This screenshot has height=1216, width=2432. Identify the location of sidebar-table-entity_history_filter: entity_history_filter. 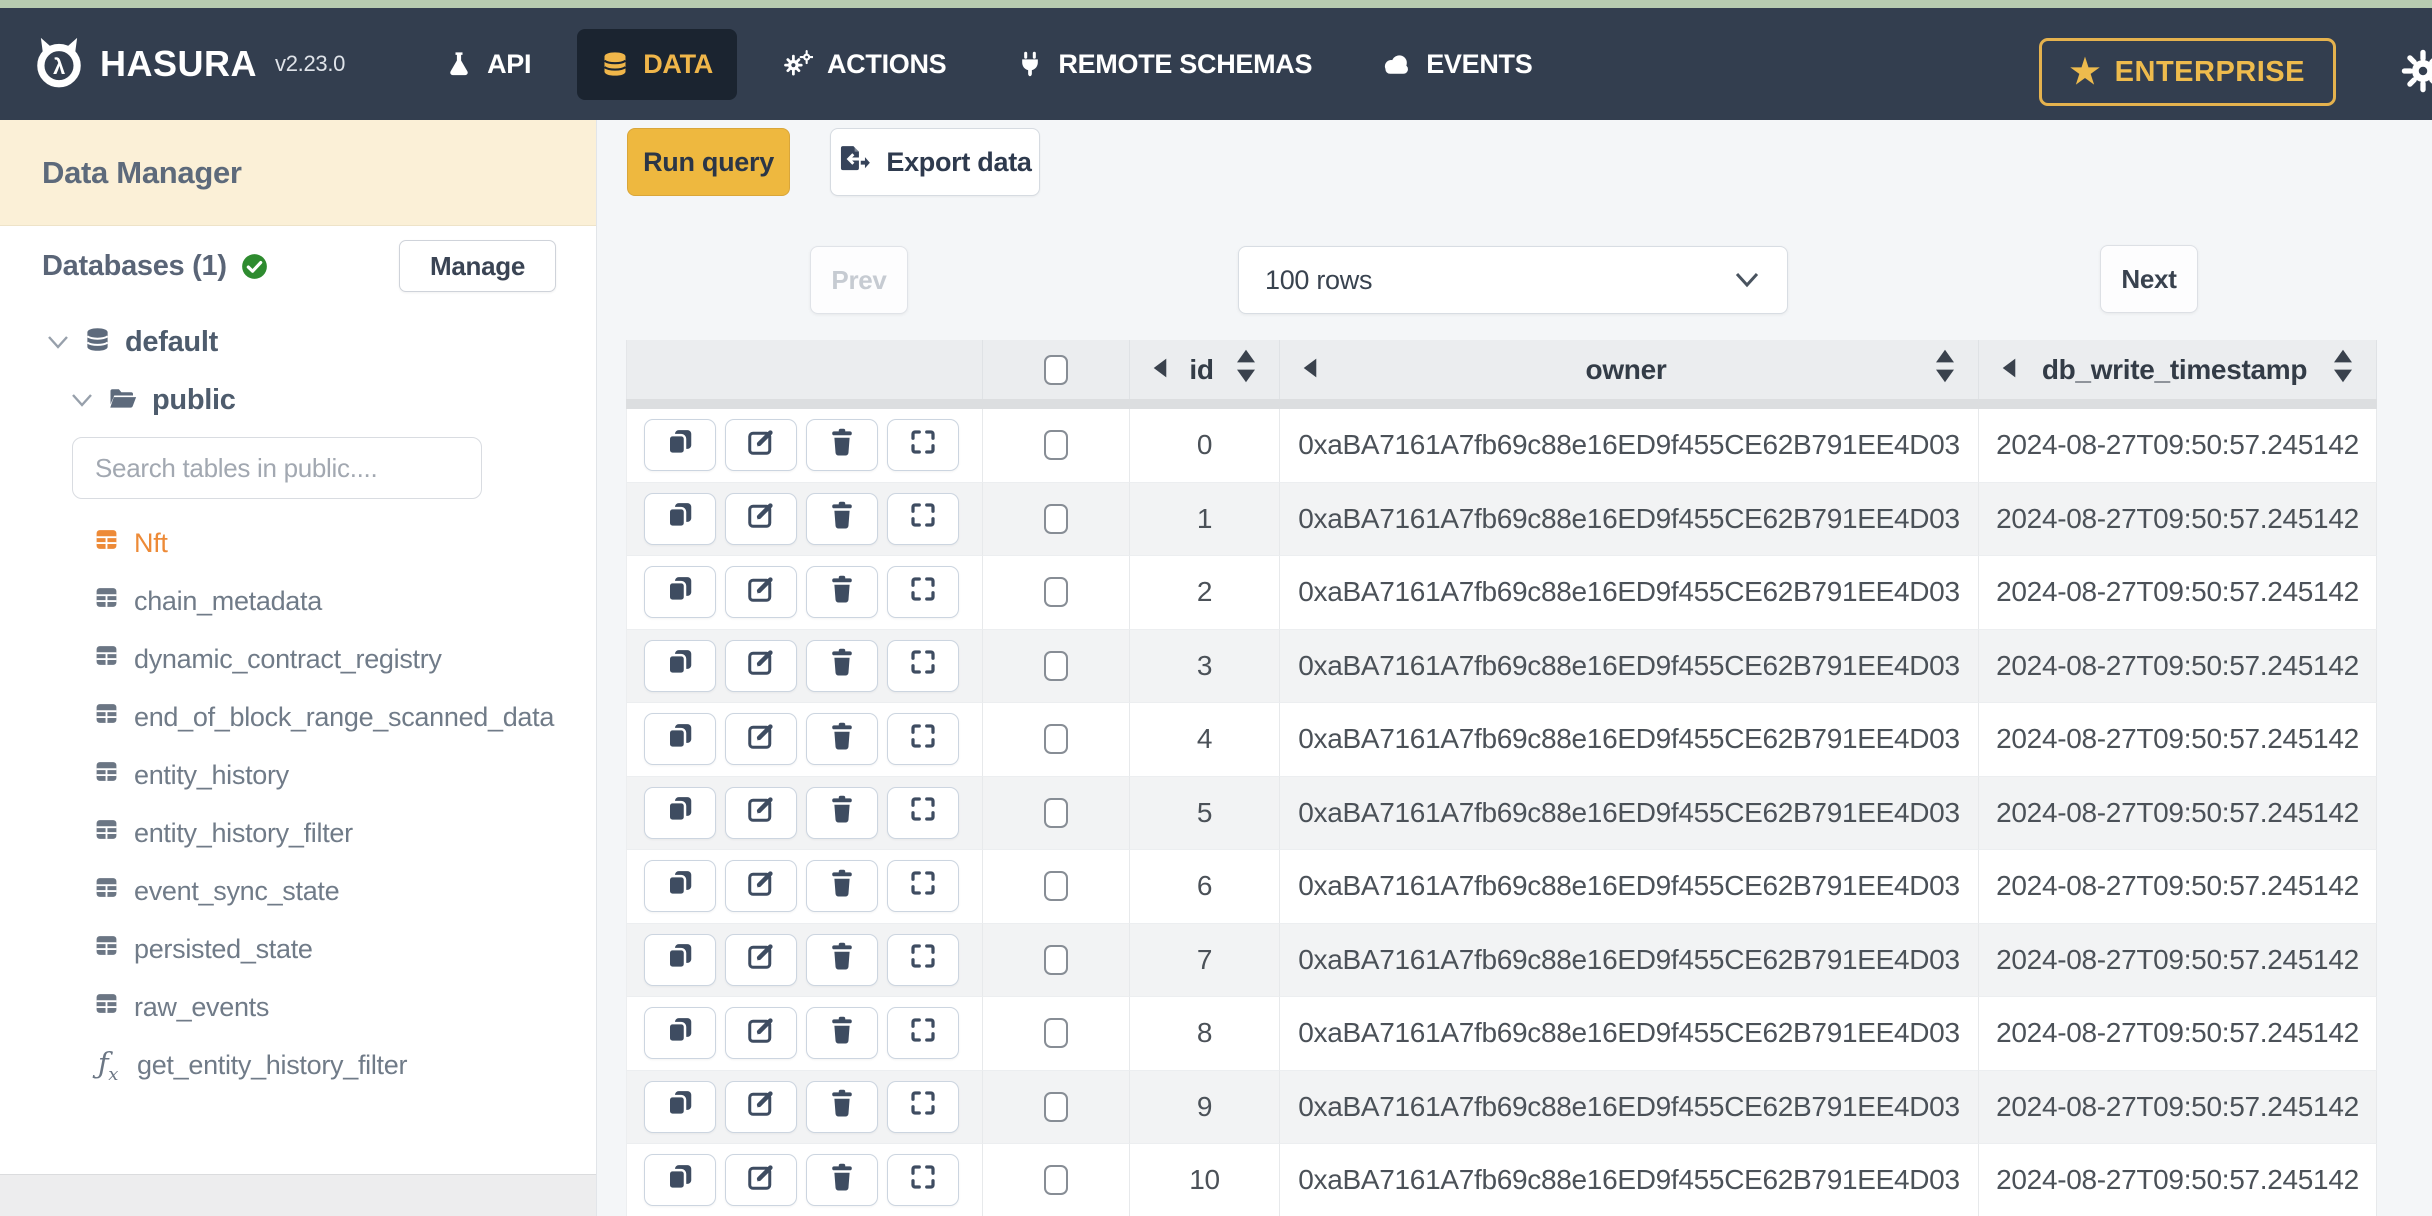
(298, 833).